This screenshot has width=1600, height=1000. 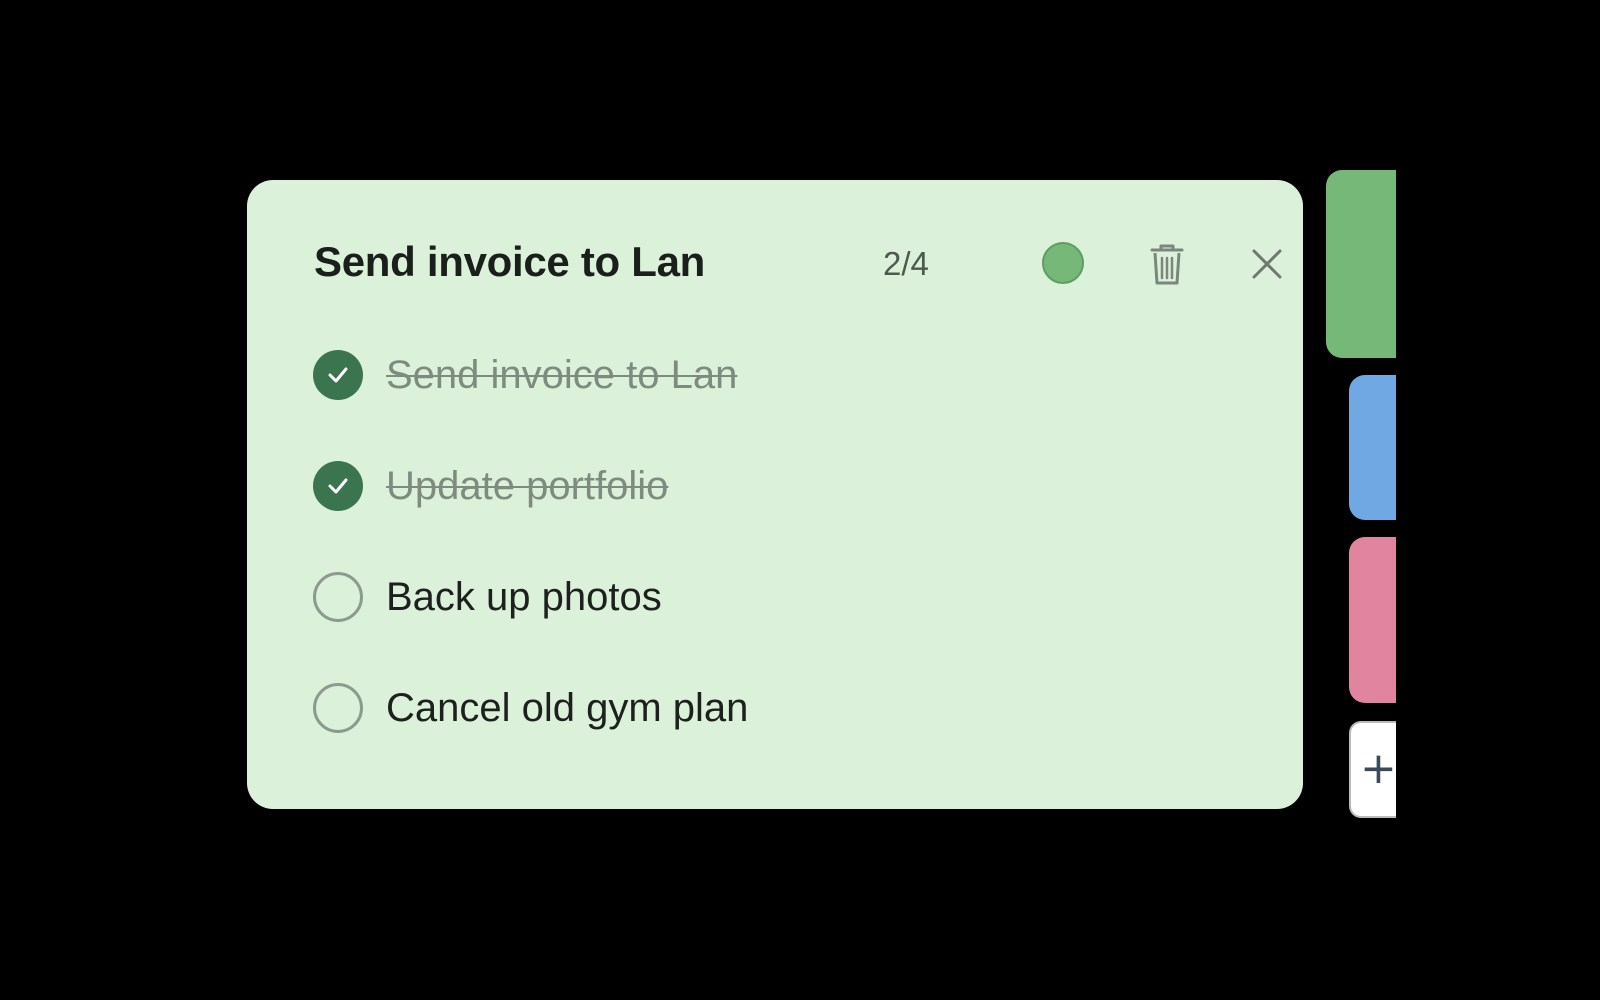 What do you see at coordinates (778, 516) in the screenshot?
I see `checklist-item: Update portfolio` at bounding box center [778, 516].